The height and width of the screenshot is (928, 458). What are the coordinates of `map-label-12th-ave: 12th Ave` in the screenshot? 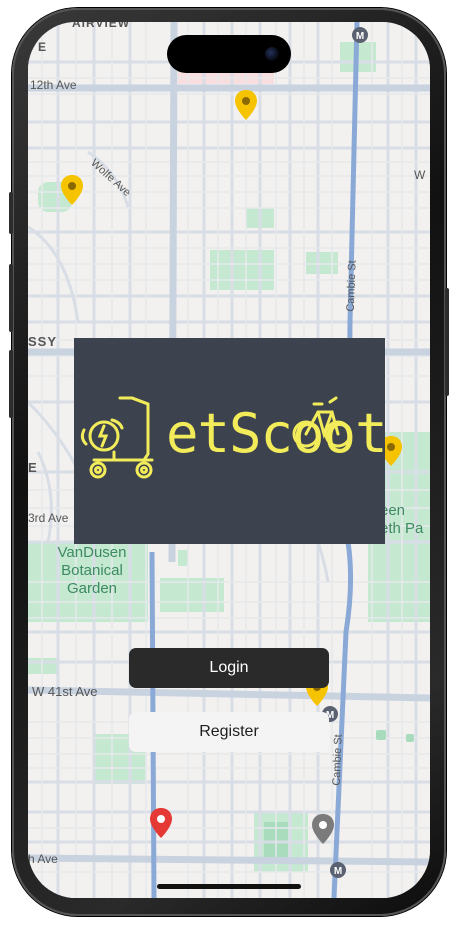 It's located at (53, 85).